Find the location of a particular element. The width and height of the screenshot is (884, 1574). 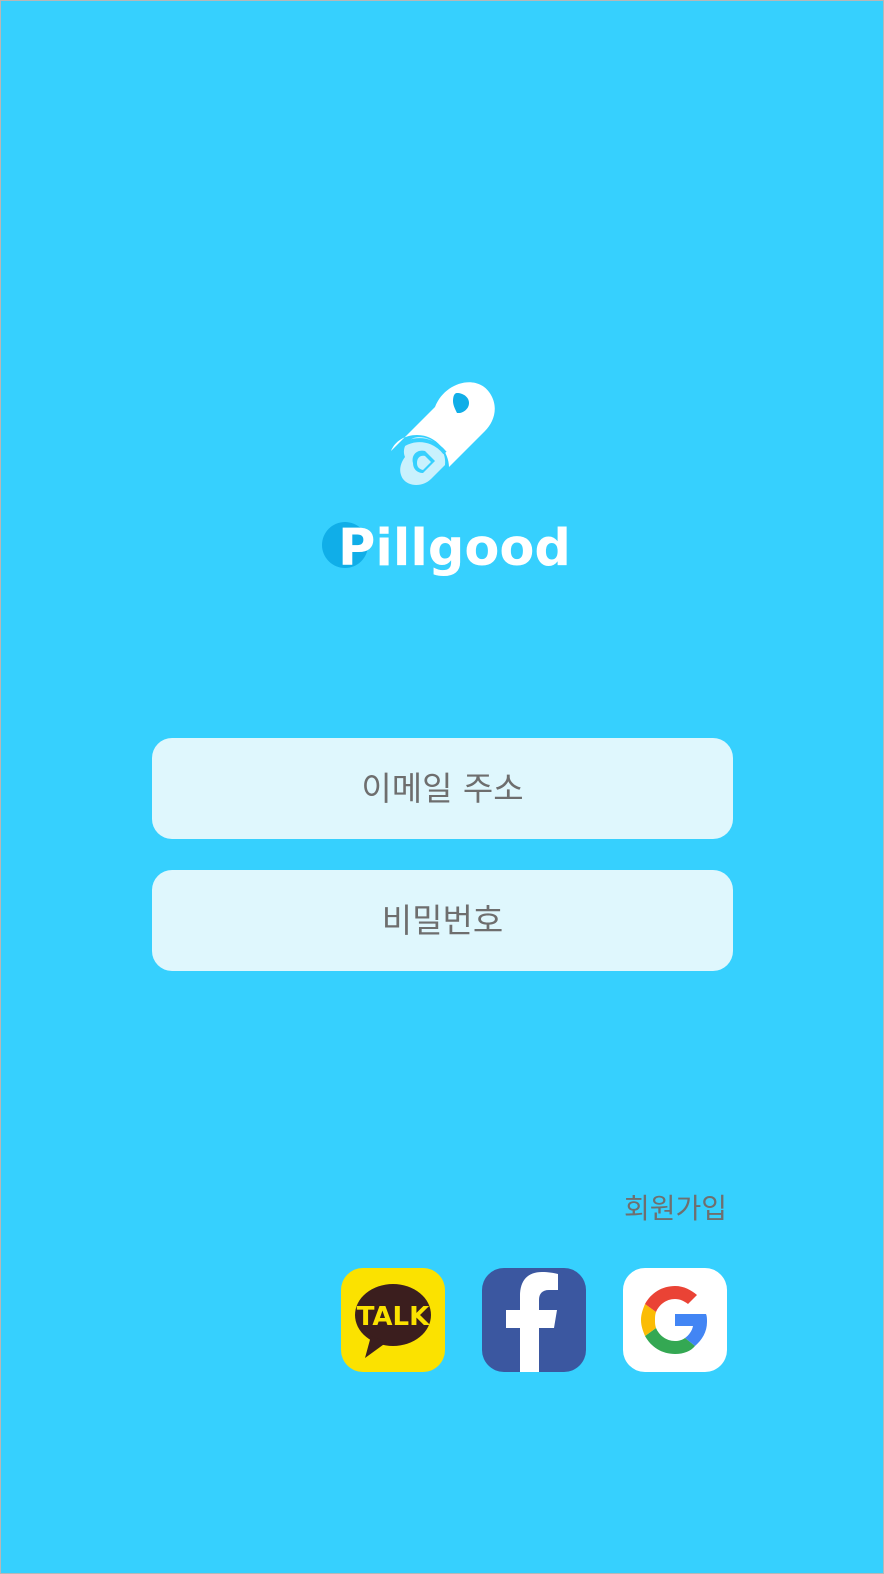

wordmark-initial: P is located at coordinates (357, 548).